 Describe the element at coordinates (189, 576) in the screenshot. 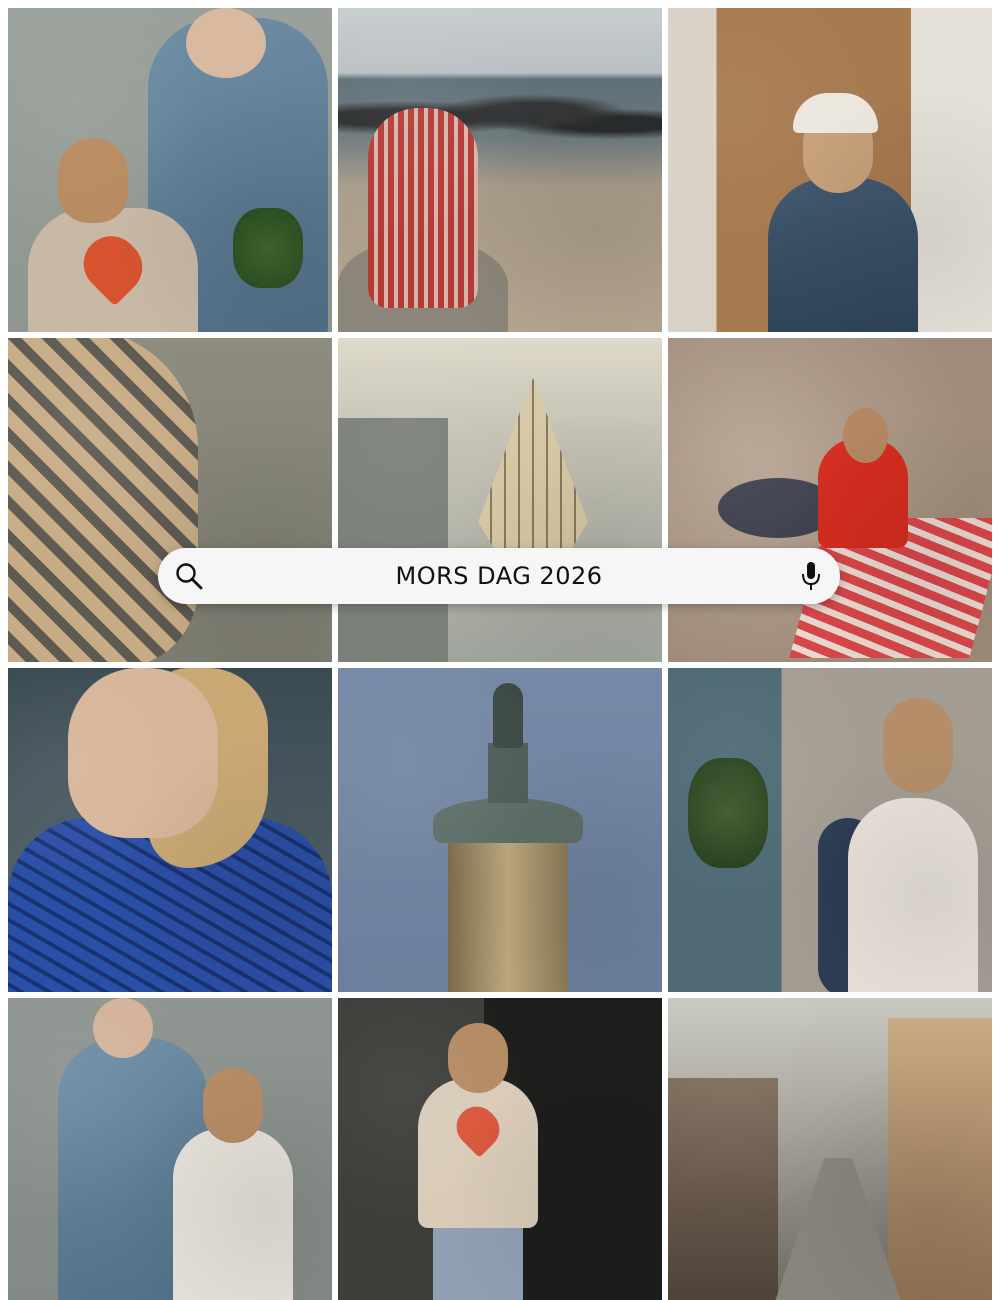

I see `search-icon` at that location.